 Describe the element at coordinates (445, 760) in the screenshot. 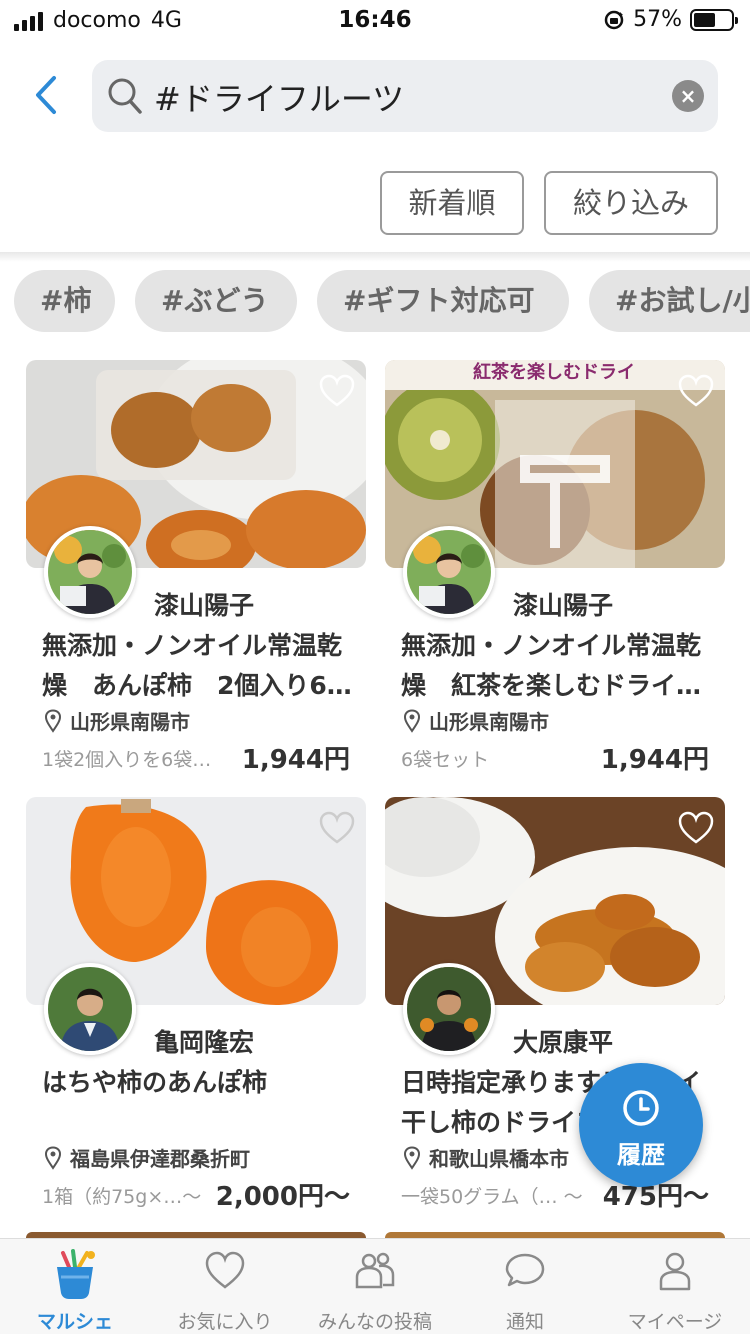

I see `product-unit: 6袋セット` at that location.